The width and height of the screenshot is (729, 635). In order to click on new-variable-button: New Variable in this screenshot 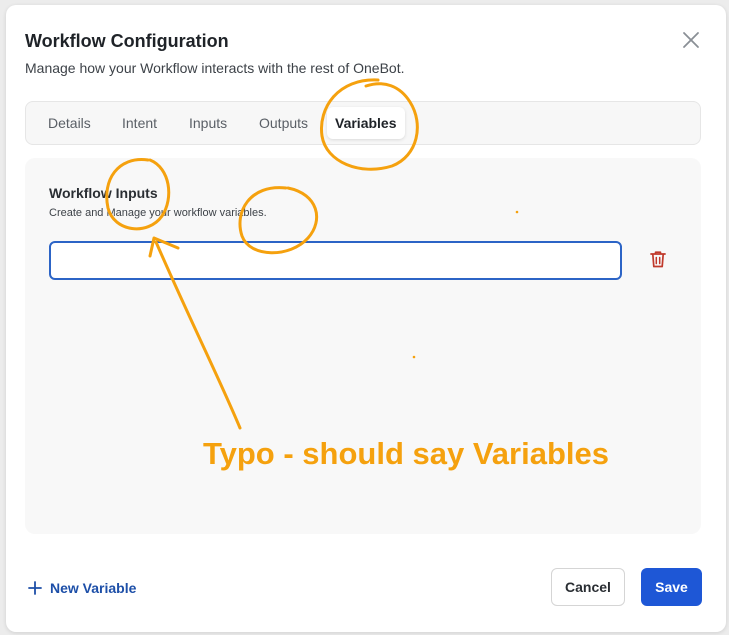, I will do `click(81, 588)`.